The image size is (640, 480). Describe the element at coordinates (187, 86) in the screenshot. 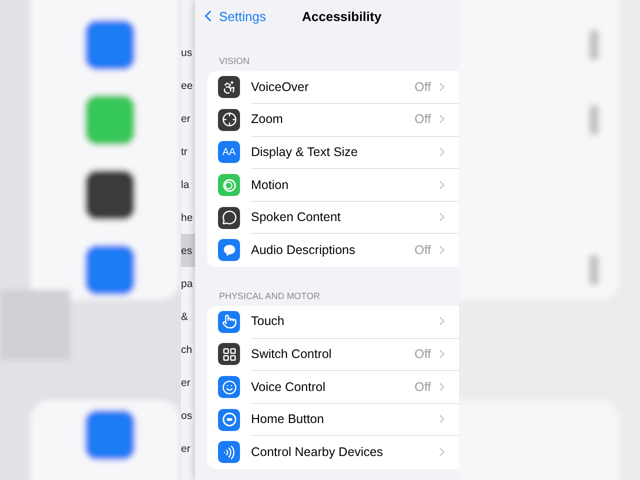

I see `background-list-item: ee` at that location.